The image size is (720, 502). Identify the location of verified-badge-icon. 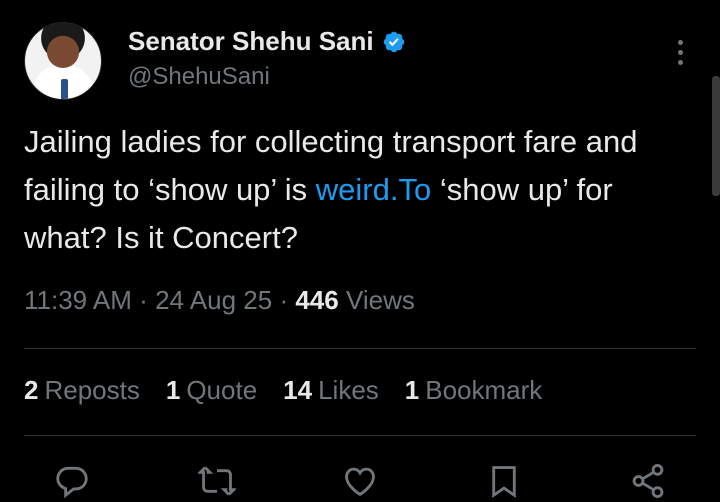
(393, 41).